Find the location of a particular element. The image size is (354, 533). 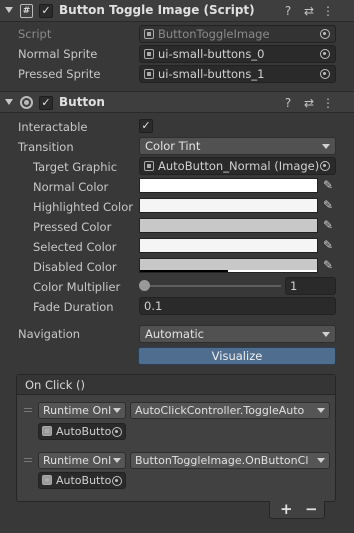

disabled-color-label: Disabled Color is located at coordinates (75, 267).